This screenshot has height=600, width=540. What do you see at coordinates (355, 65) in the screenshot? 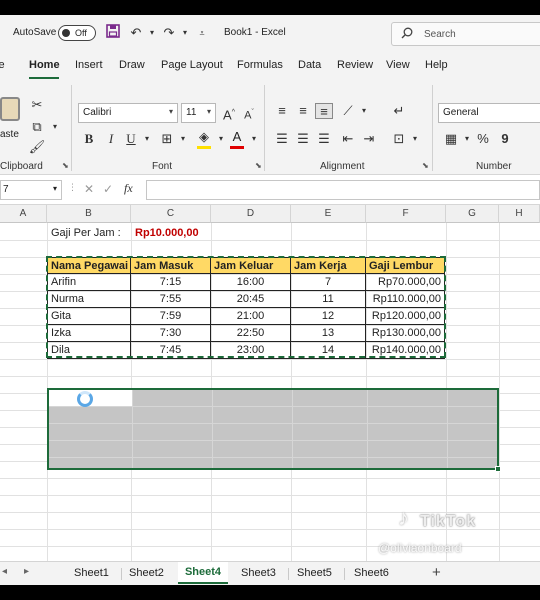
I see `tab-review: Review` at bounding box center [355, 65].